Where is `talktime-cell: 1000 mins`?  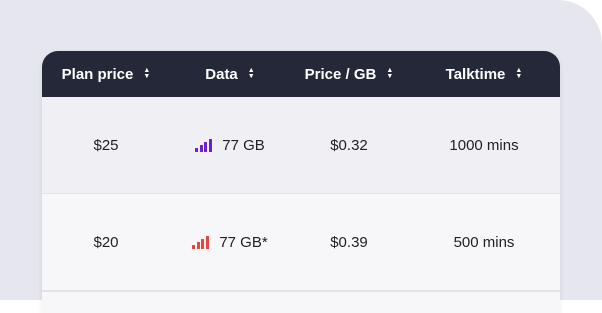
talktime-cell: 1000 mins is located at coordinates (484, 145).